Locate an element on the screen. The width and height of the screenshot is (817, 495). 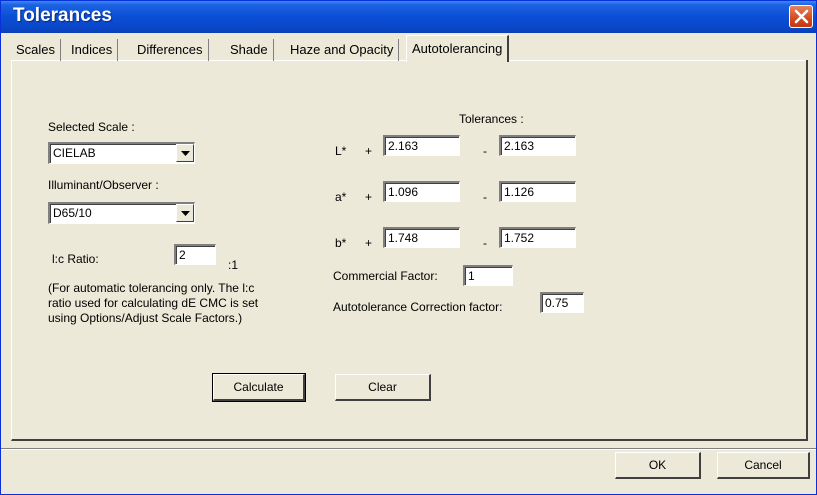
tab-shade: Shade is located at coordinates (249, 50).